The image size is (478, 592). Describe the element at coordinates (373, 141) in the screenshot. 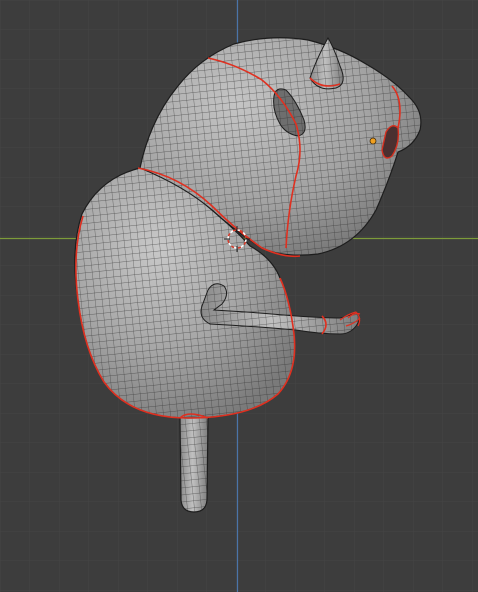

I see `object-origin` at that location.